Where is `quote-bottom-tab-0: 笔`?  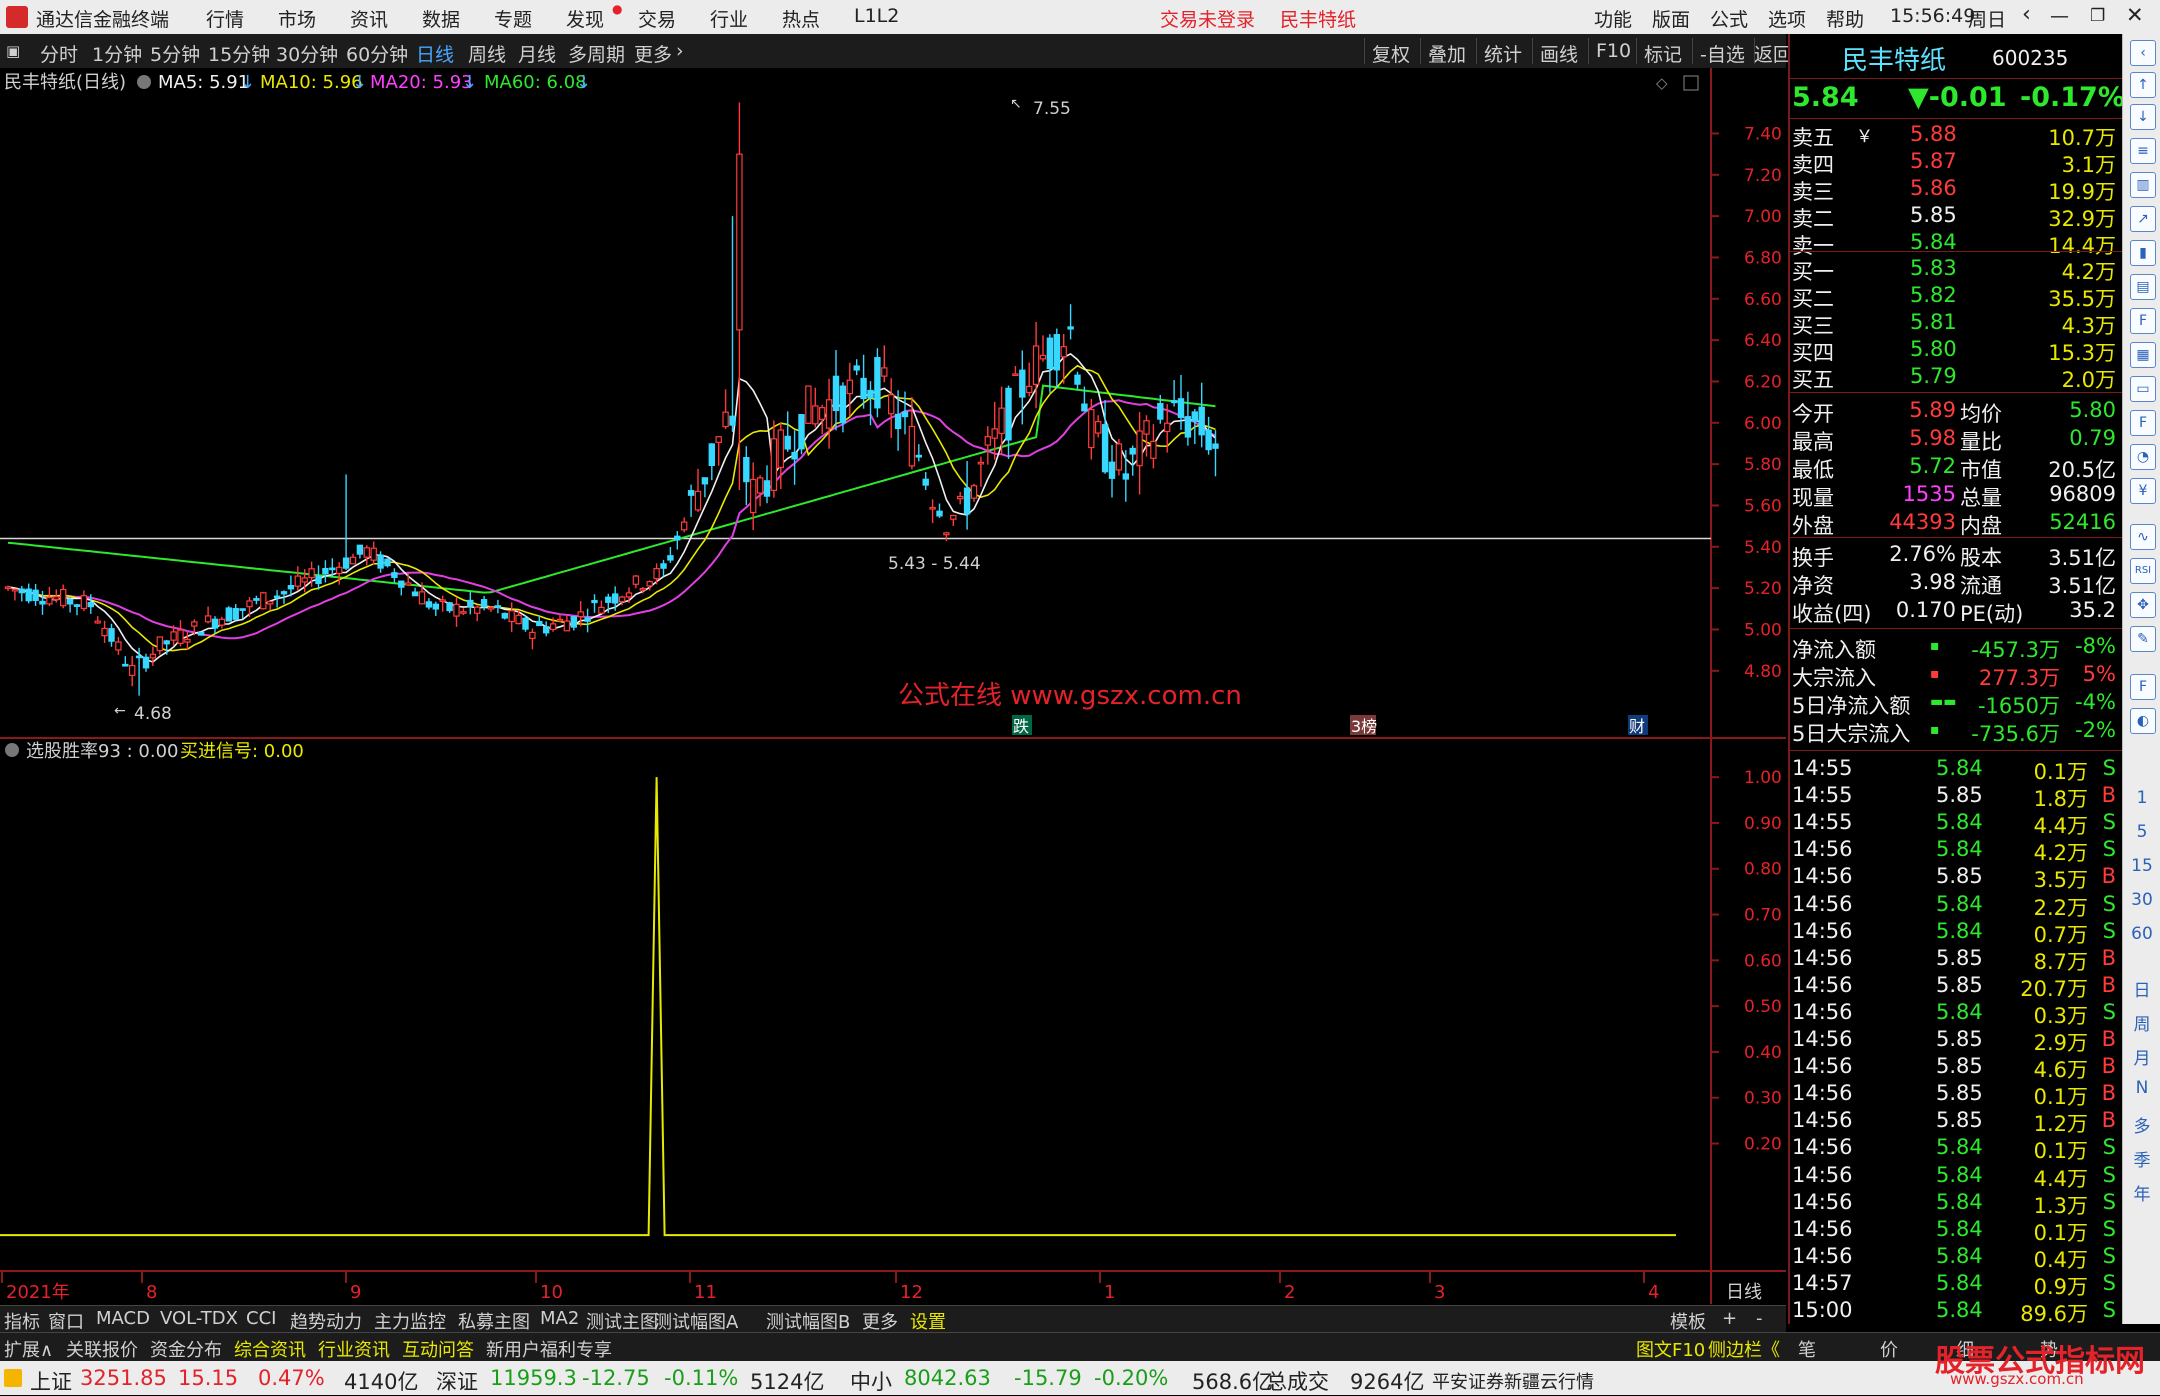
quote-bottom-tab-0: 笔 is located at coordinates (1807, 1349).